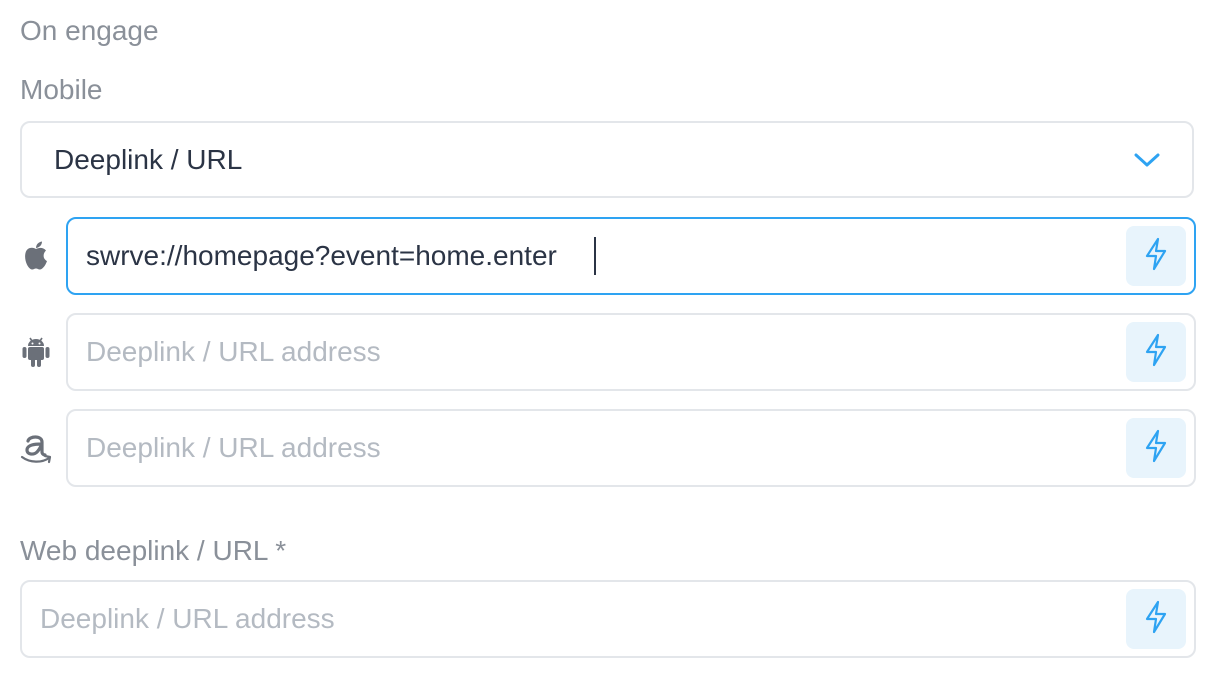  What do you see at coordinates (61, 89) in the screenshot?
I see `mobile-label: Mobile` at bounding box center [61, 89].